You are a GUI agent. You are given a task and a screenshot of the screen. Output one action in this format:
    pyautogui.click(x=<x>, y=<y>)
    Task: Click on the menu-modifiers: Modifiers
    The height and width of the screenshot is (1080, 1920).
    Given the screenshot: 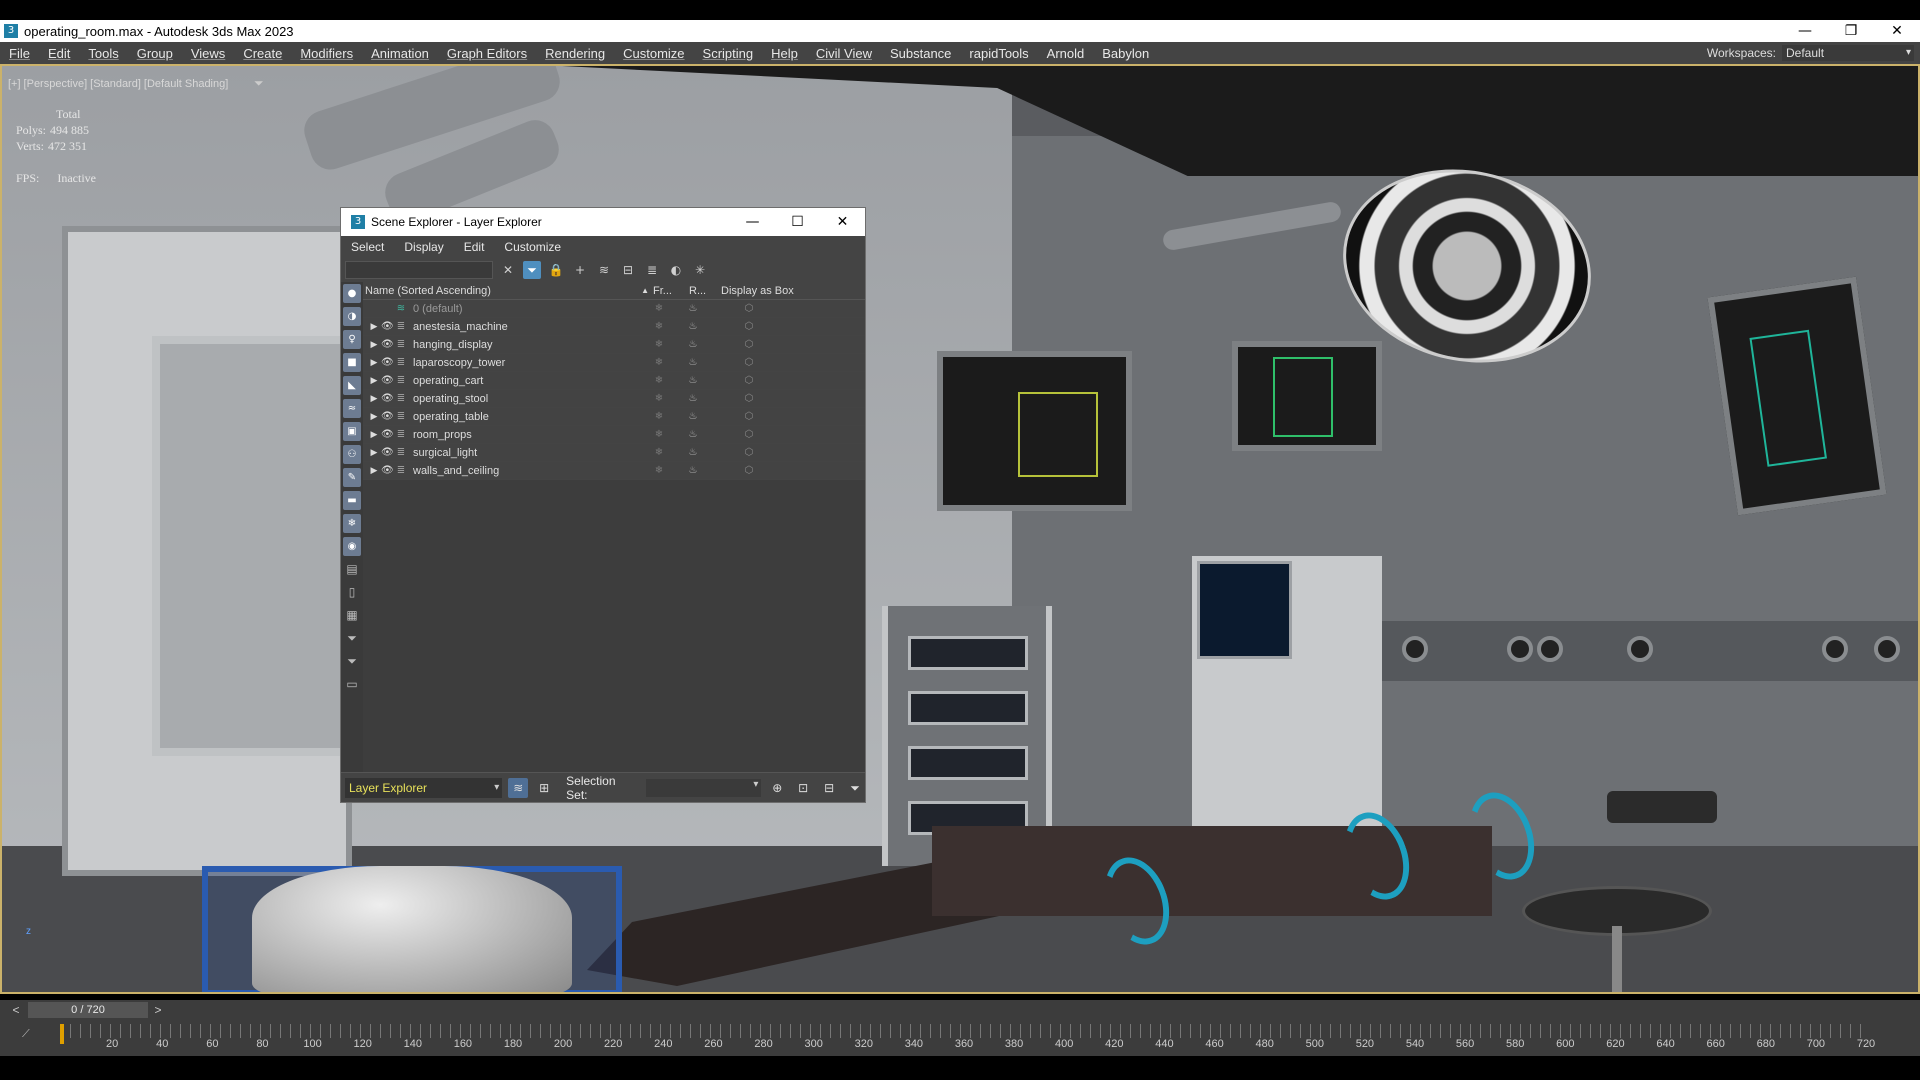 What is the action you would take?
    pyautogui.click(x=326, y=53)
    